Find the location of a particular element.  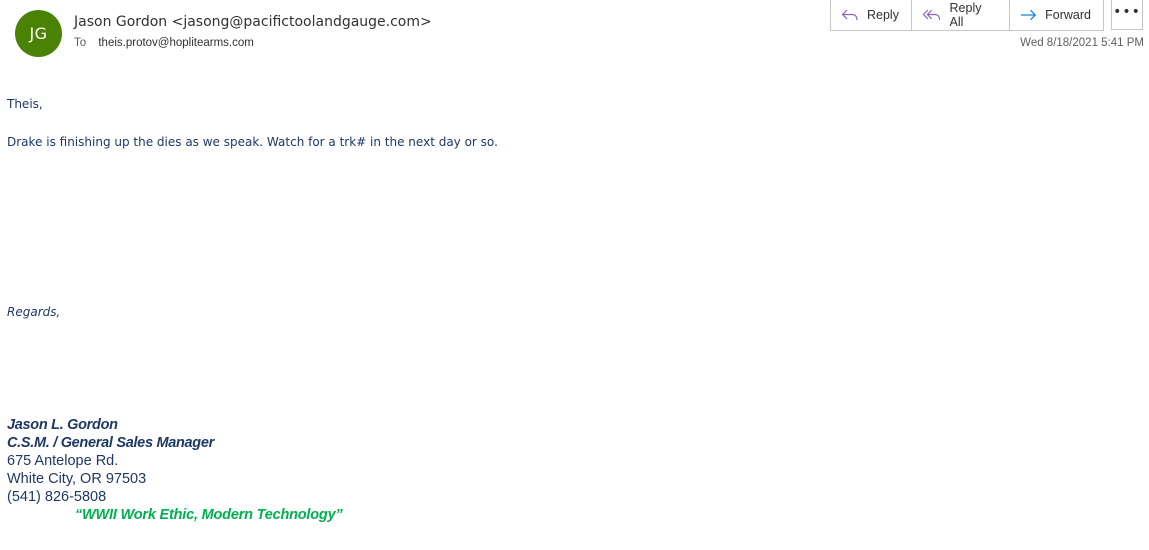

forward-button: Forward is located at coordinates (1056, 15).